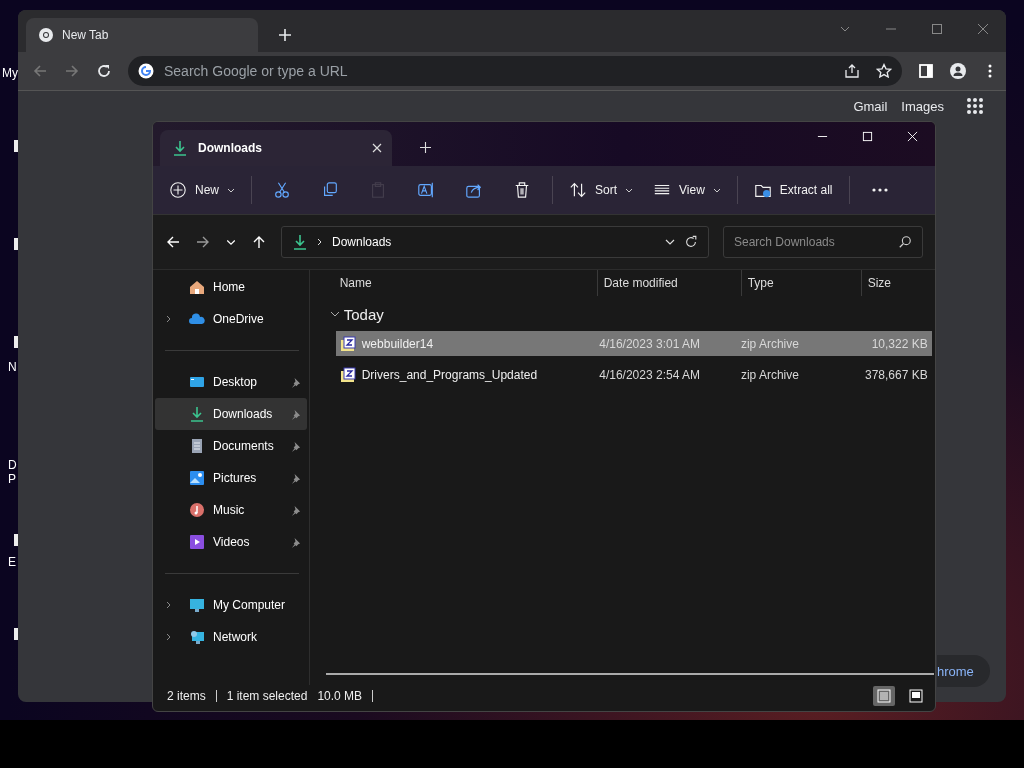 The width and height of the screenshot is (1024, 768). I want to click on tab-title: New Tab, so click(85, 35).